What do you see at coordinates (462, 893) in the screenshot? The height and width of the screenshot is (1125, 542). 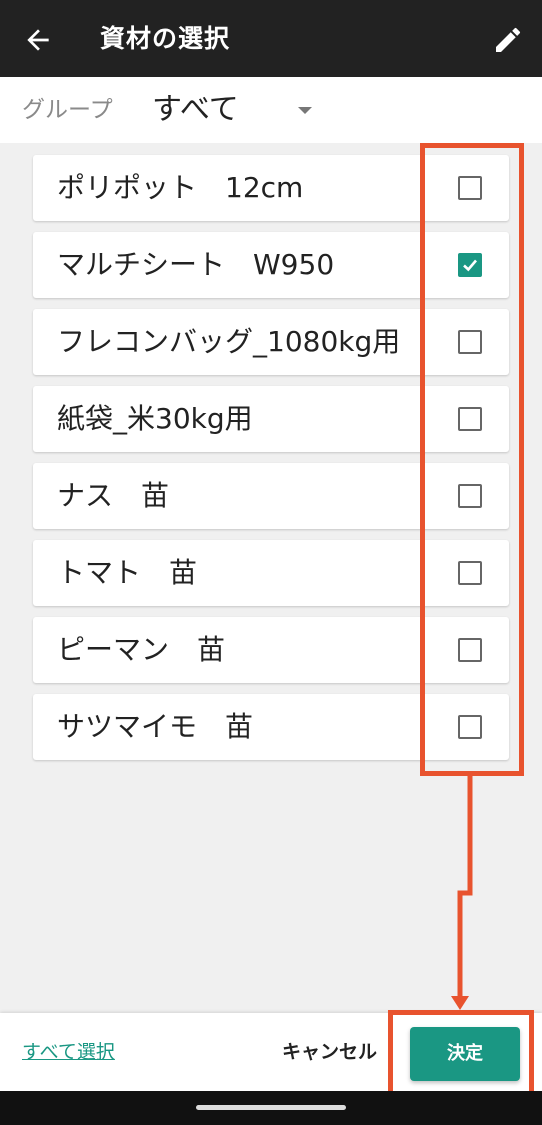 I see `arrow-connector` at bounding box center [462, 893].